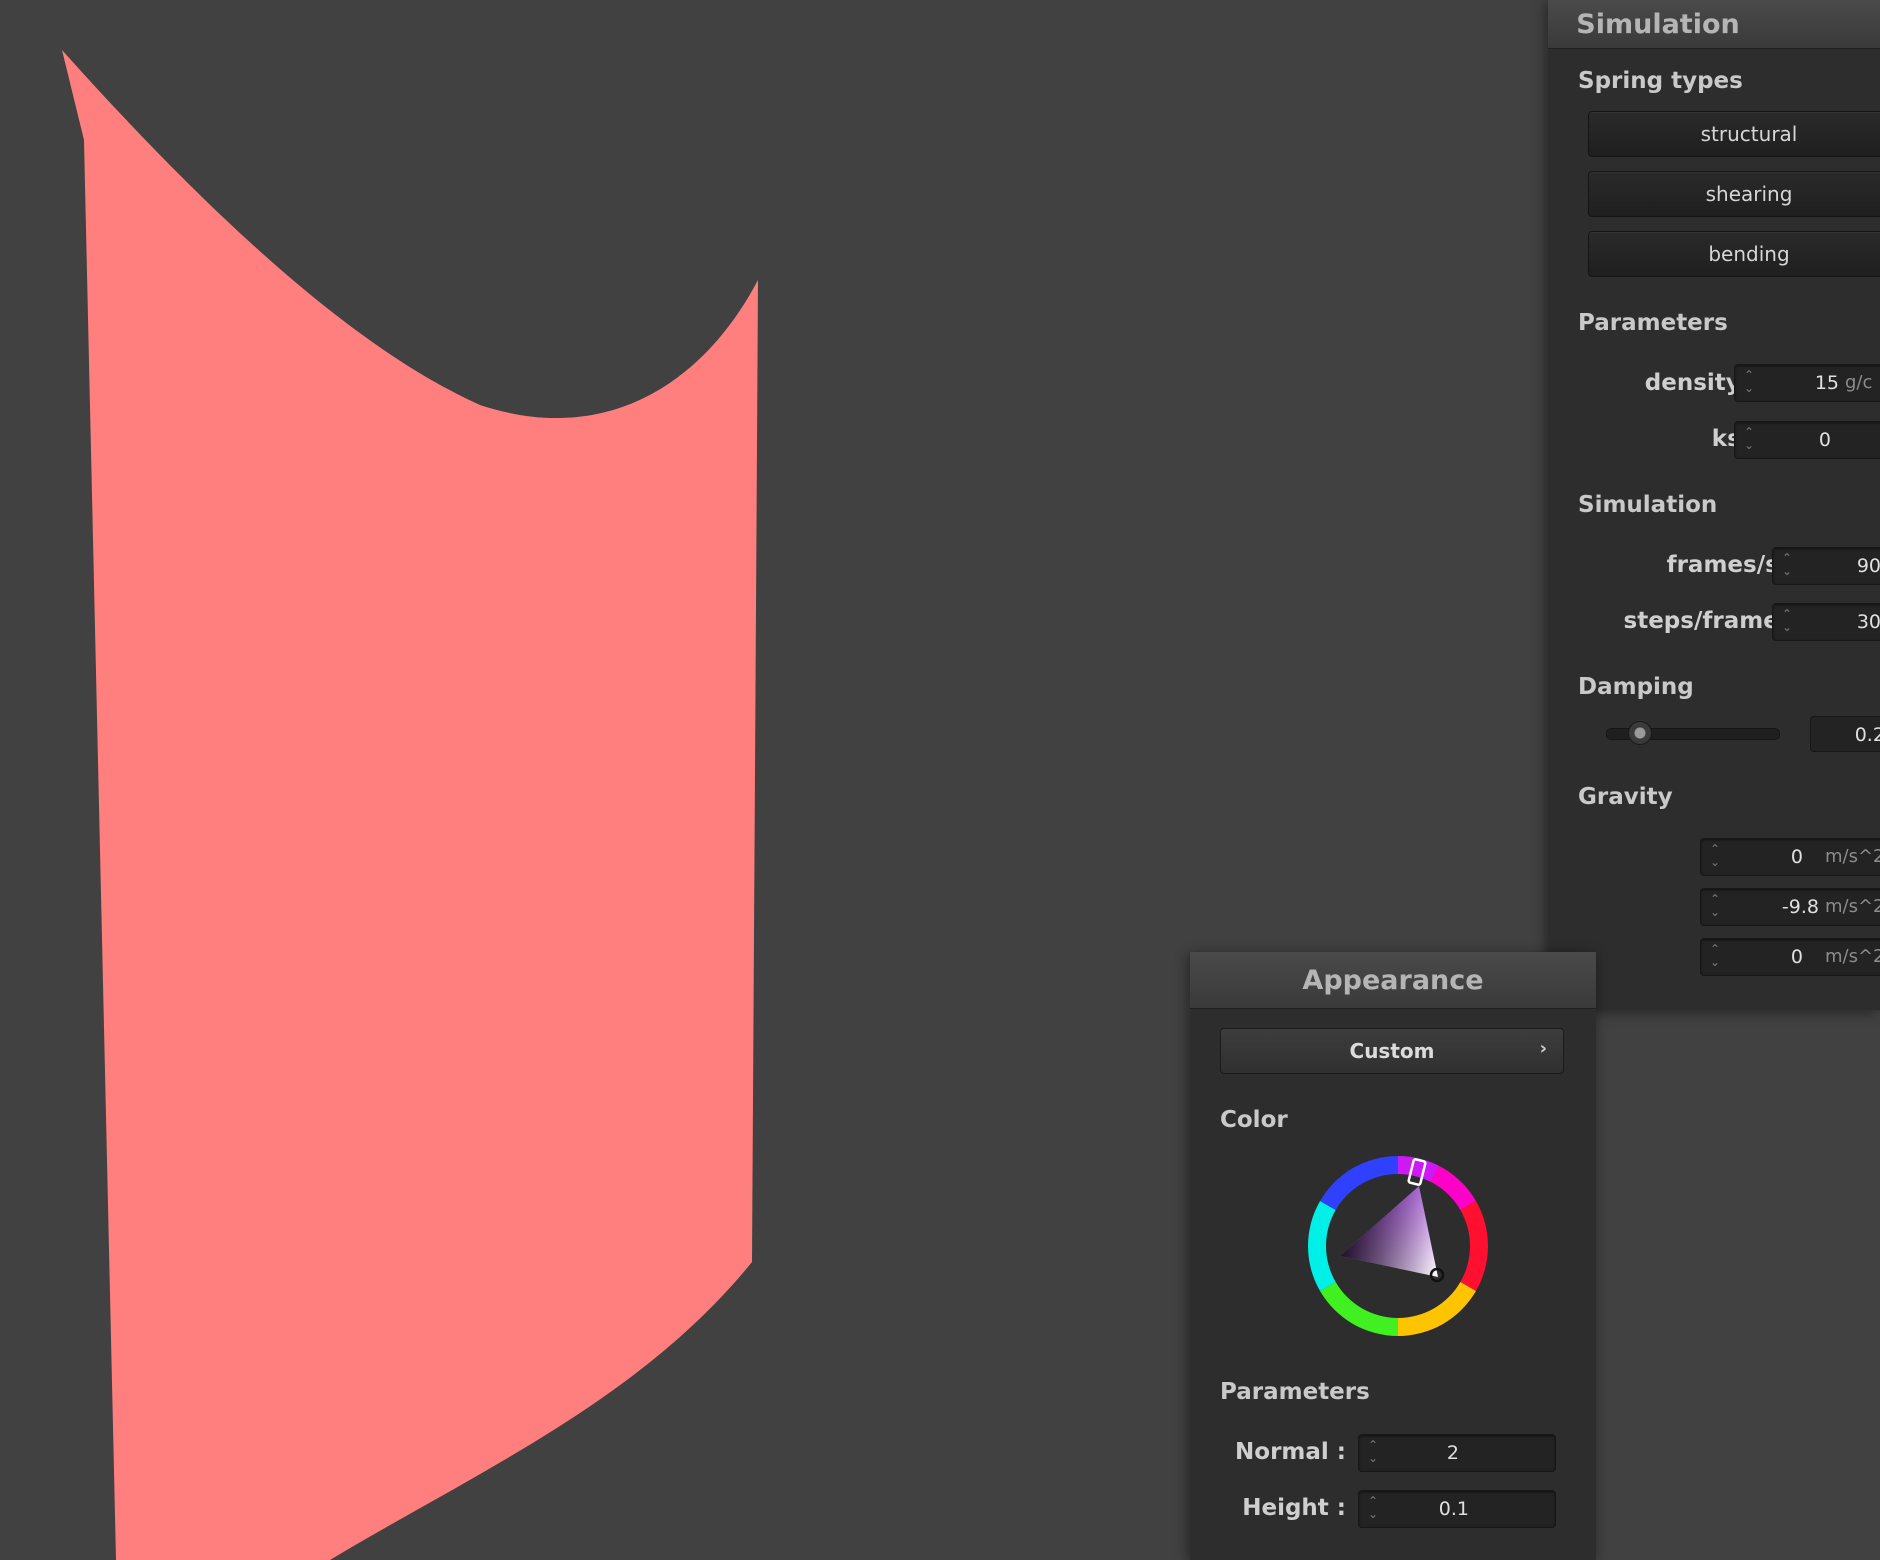  Describe the element at coordinates (1653, 323) in the screenshot. I see `parameters-label: Parameters` at that location.